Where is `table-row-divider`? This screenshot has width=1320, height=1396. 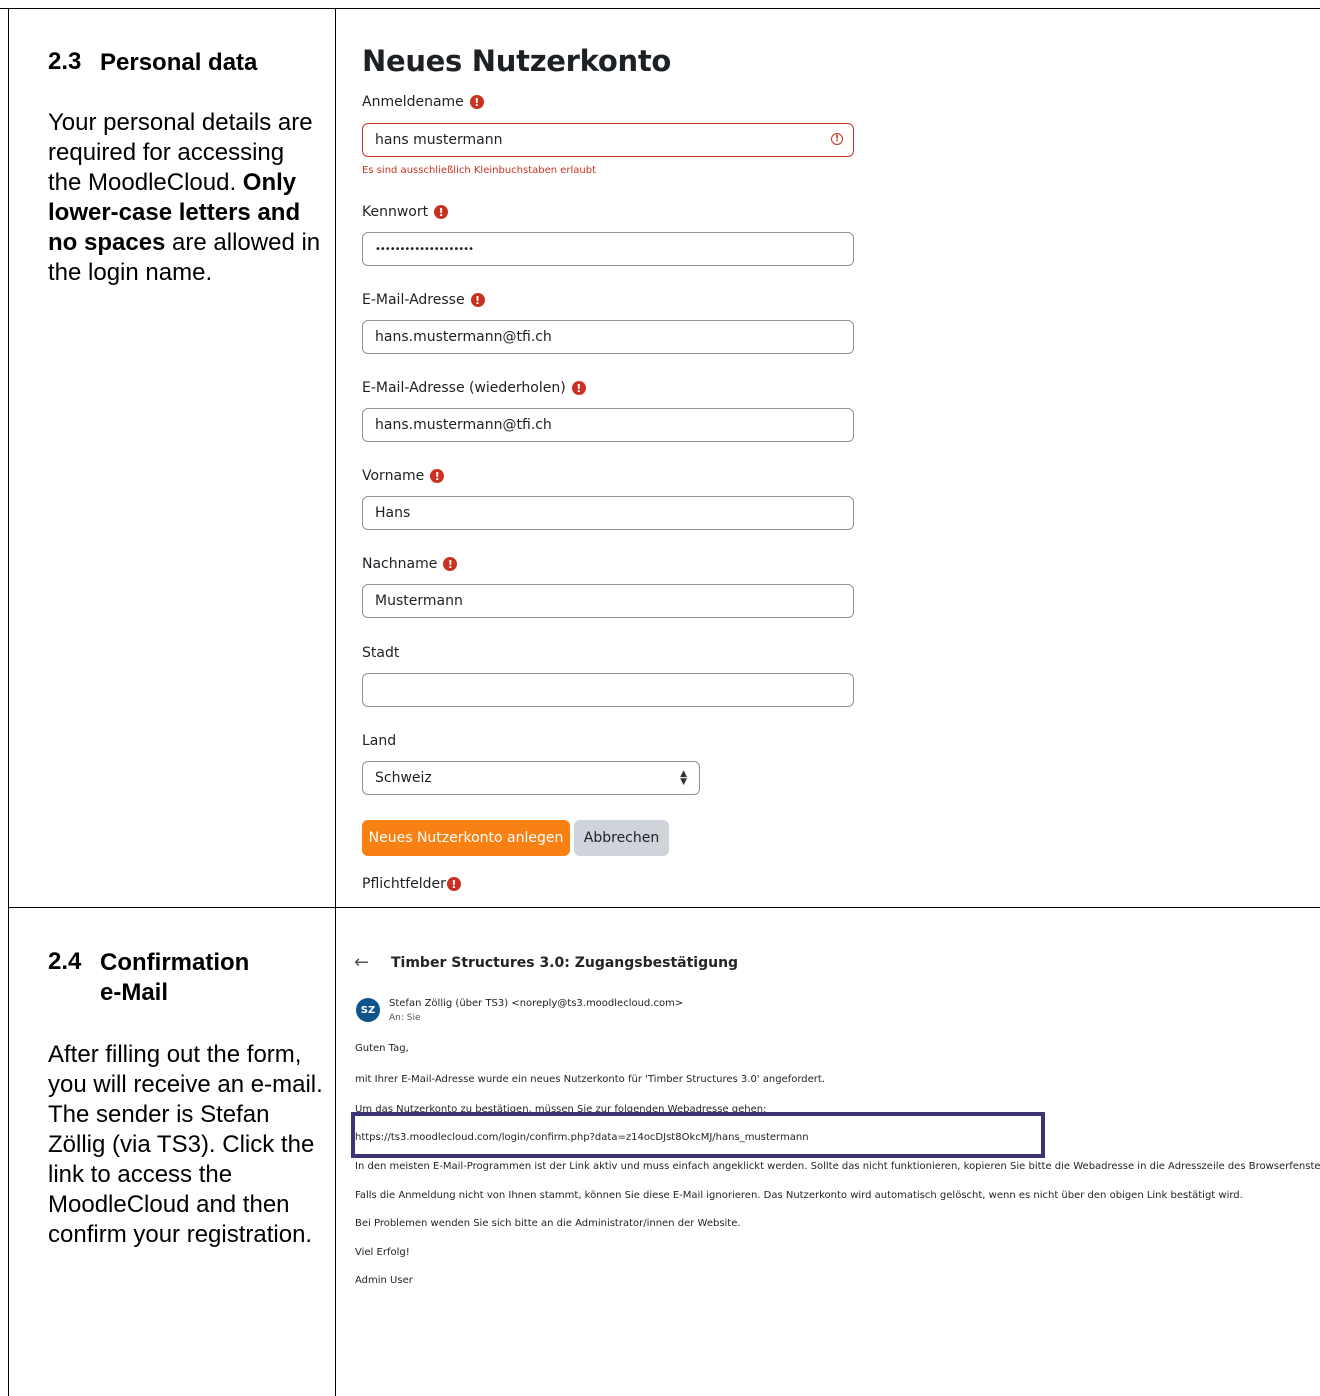
table-row-divider is located at coordinates (664, 907).